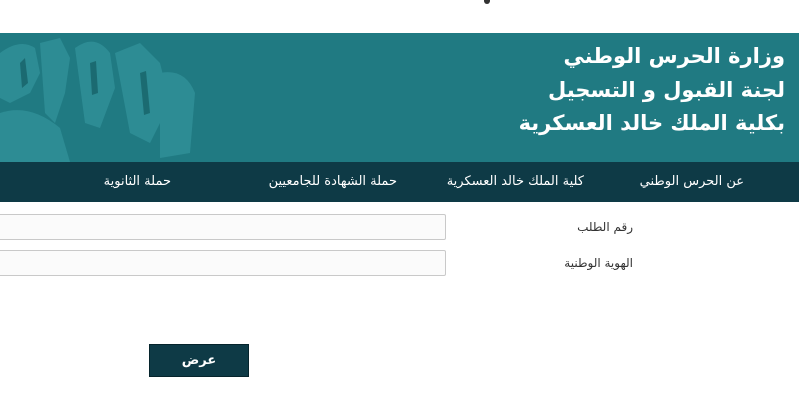 Image resolution: width=799 pixels, height=419 pixels. What do you see at coordinates (487, 2) in the screenshot?
I see `top-mark` at bounding box center [487, 2].